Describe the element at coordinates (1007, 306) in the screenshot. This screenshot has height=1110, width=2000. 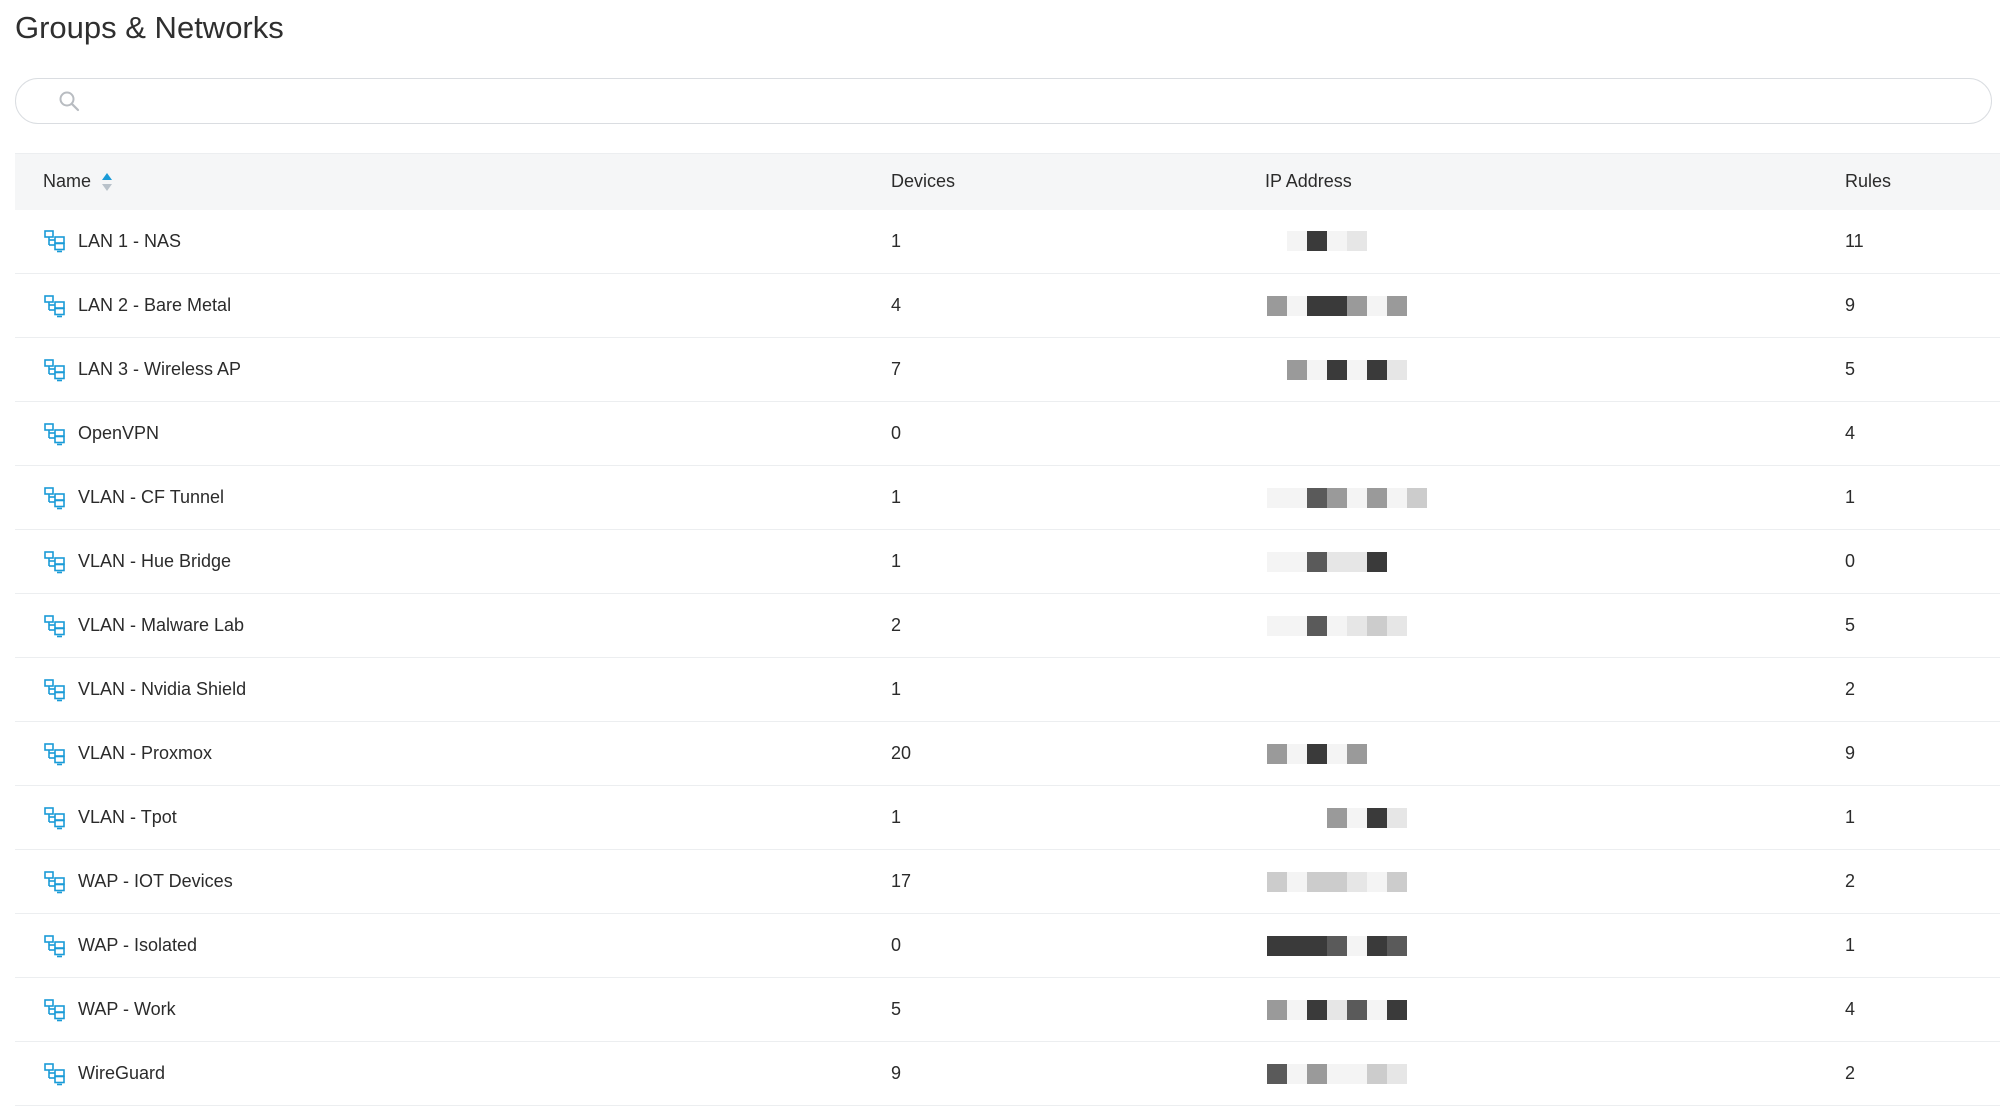
I see `table-row: LAN 2 - Bare Metal 4 9` at that location.